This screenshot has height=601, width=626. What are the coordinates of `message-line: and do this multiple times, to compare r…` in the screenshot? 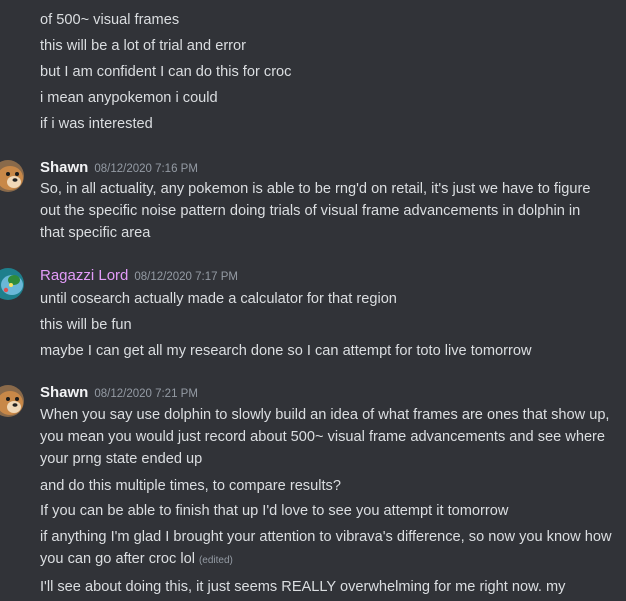 It's located at (190, 486).